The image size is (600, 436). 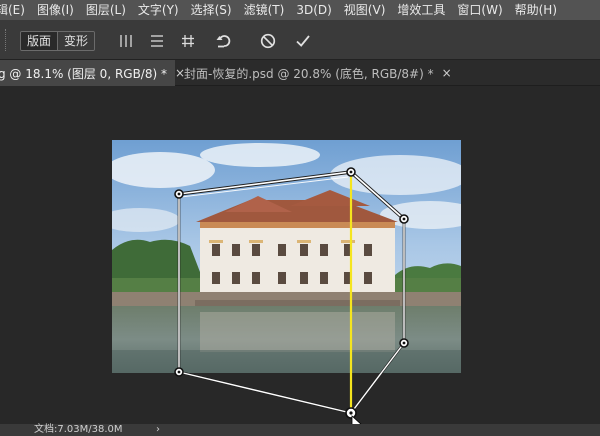 What do you see at coordinates (55, 10) in the screenshot?
I see `menu-image: 图像(I)` at bounding box center [55, 10].